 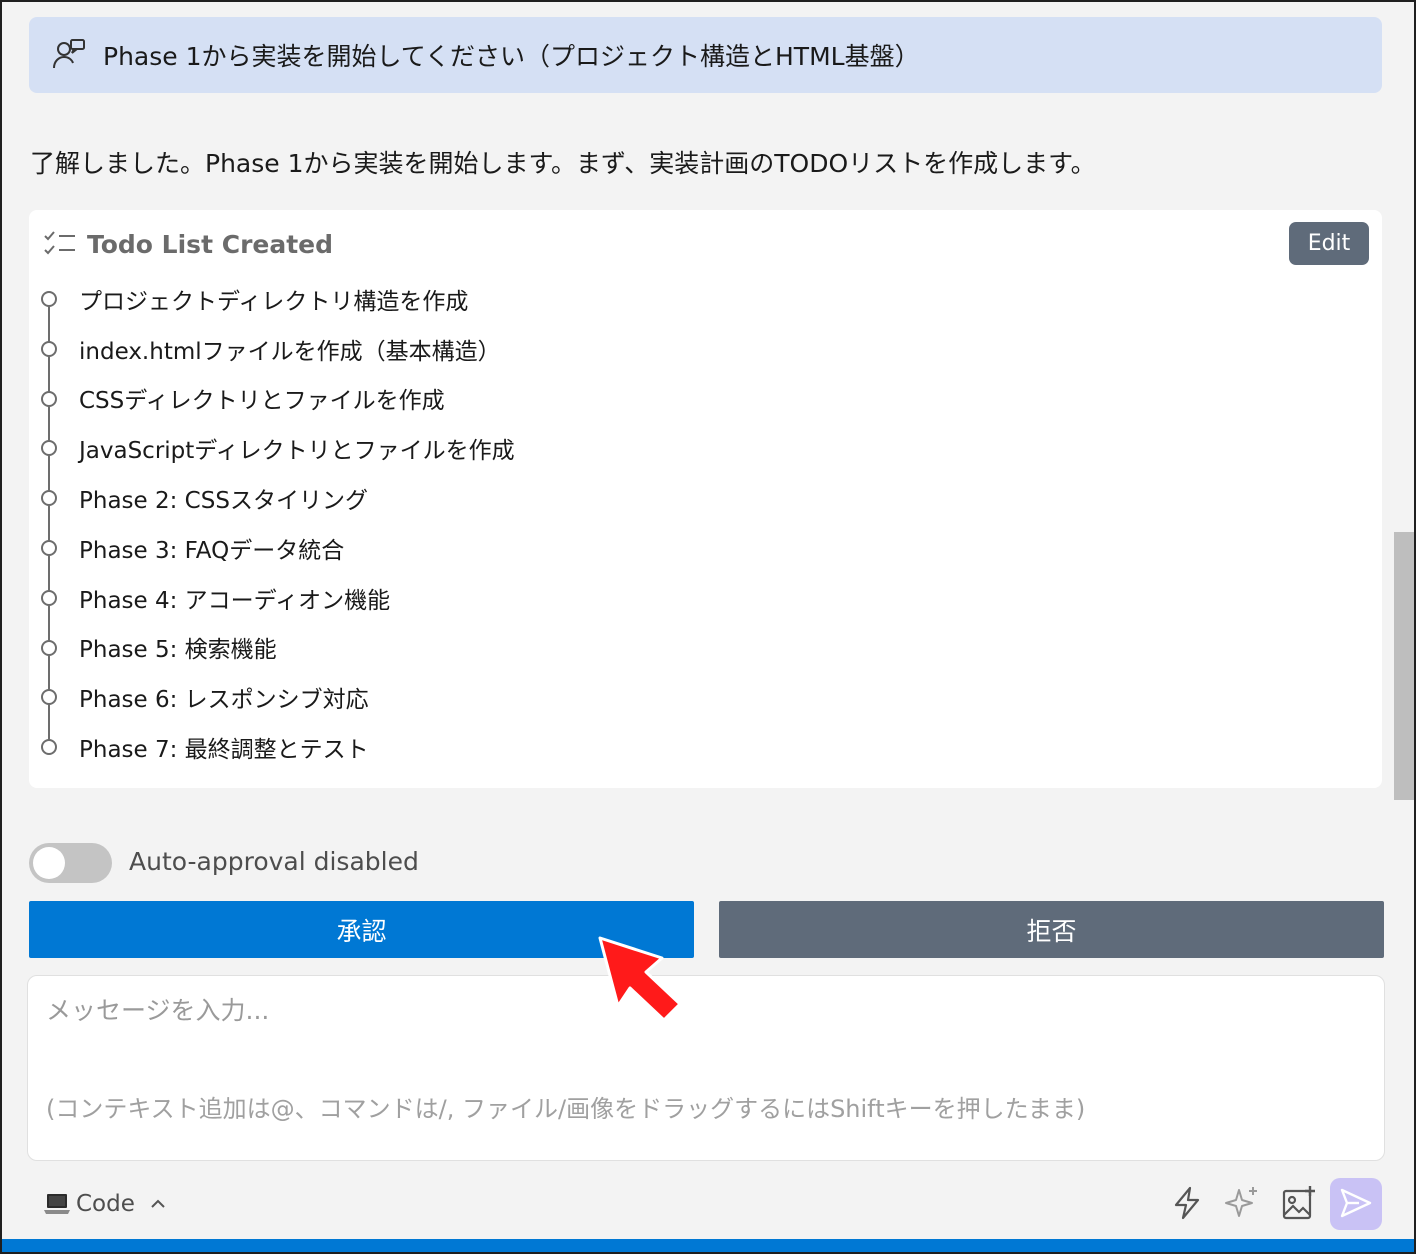 What do you see at coordinates (705, 299) in the screenshot?
I see `todo-item: プロジェクトディレクトリ構造を作成` at bounding box center [705, 299].